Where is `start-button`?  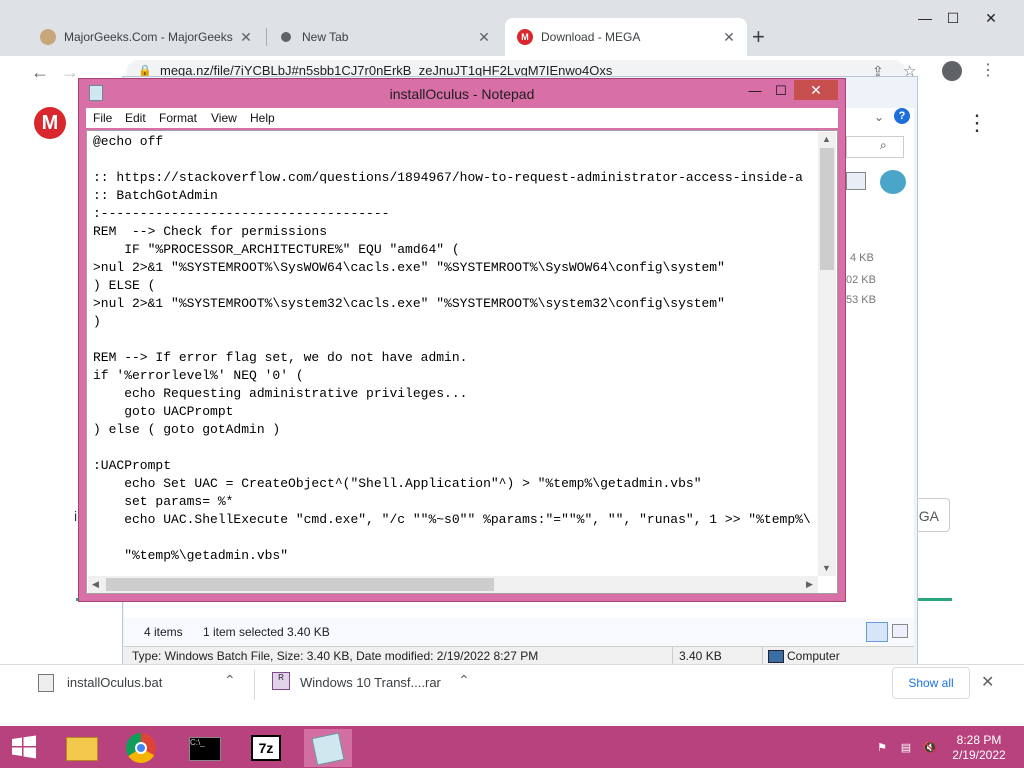
start-button is located at coordinates (24, 747).